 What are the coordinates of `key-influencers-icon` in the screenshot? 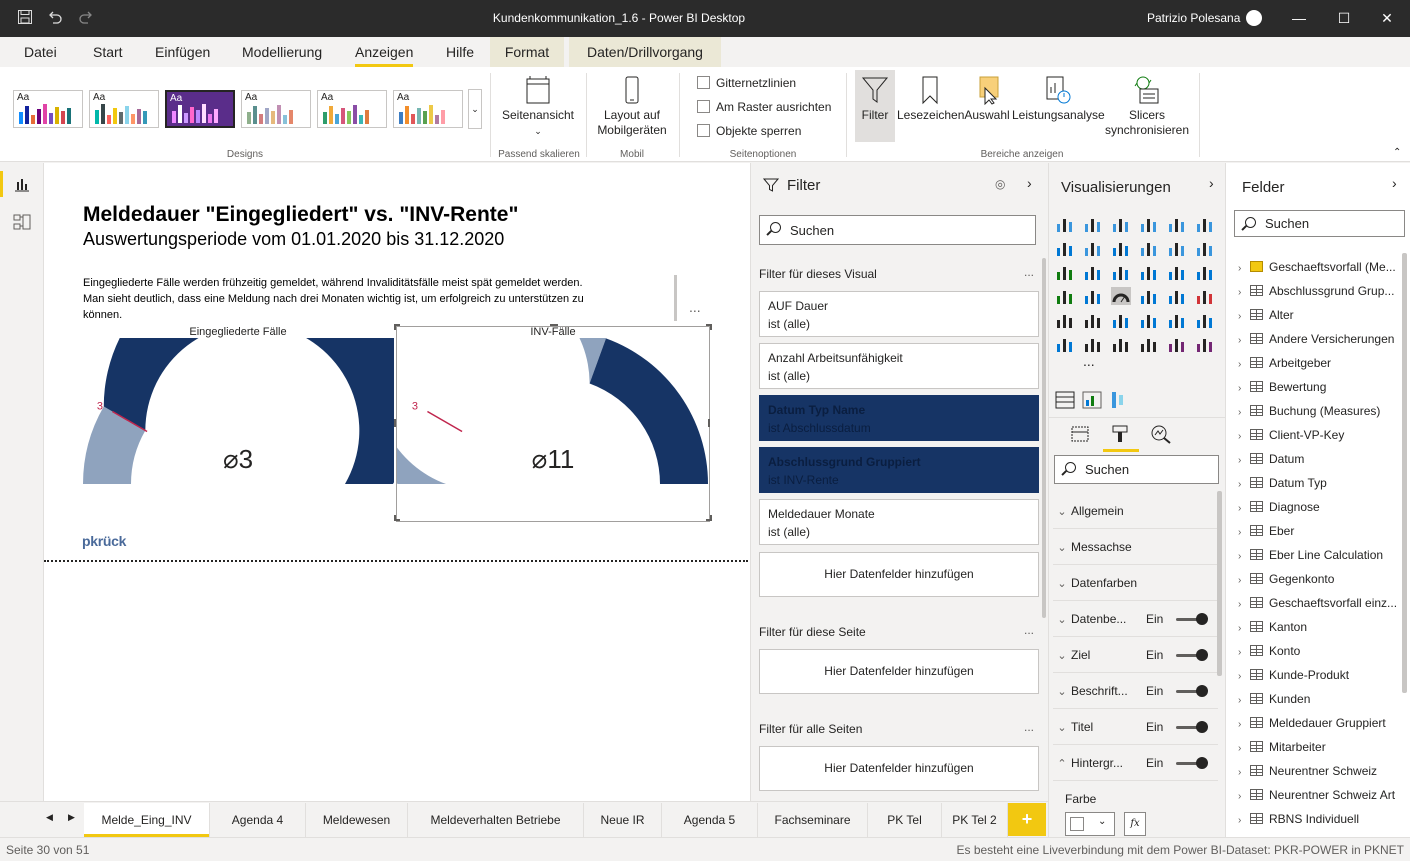 It's located at (1205, 320).